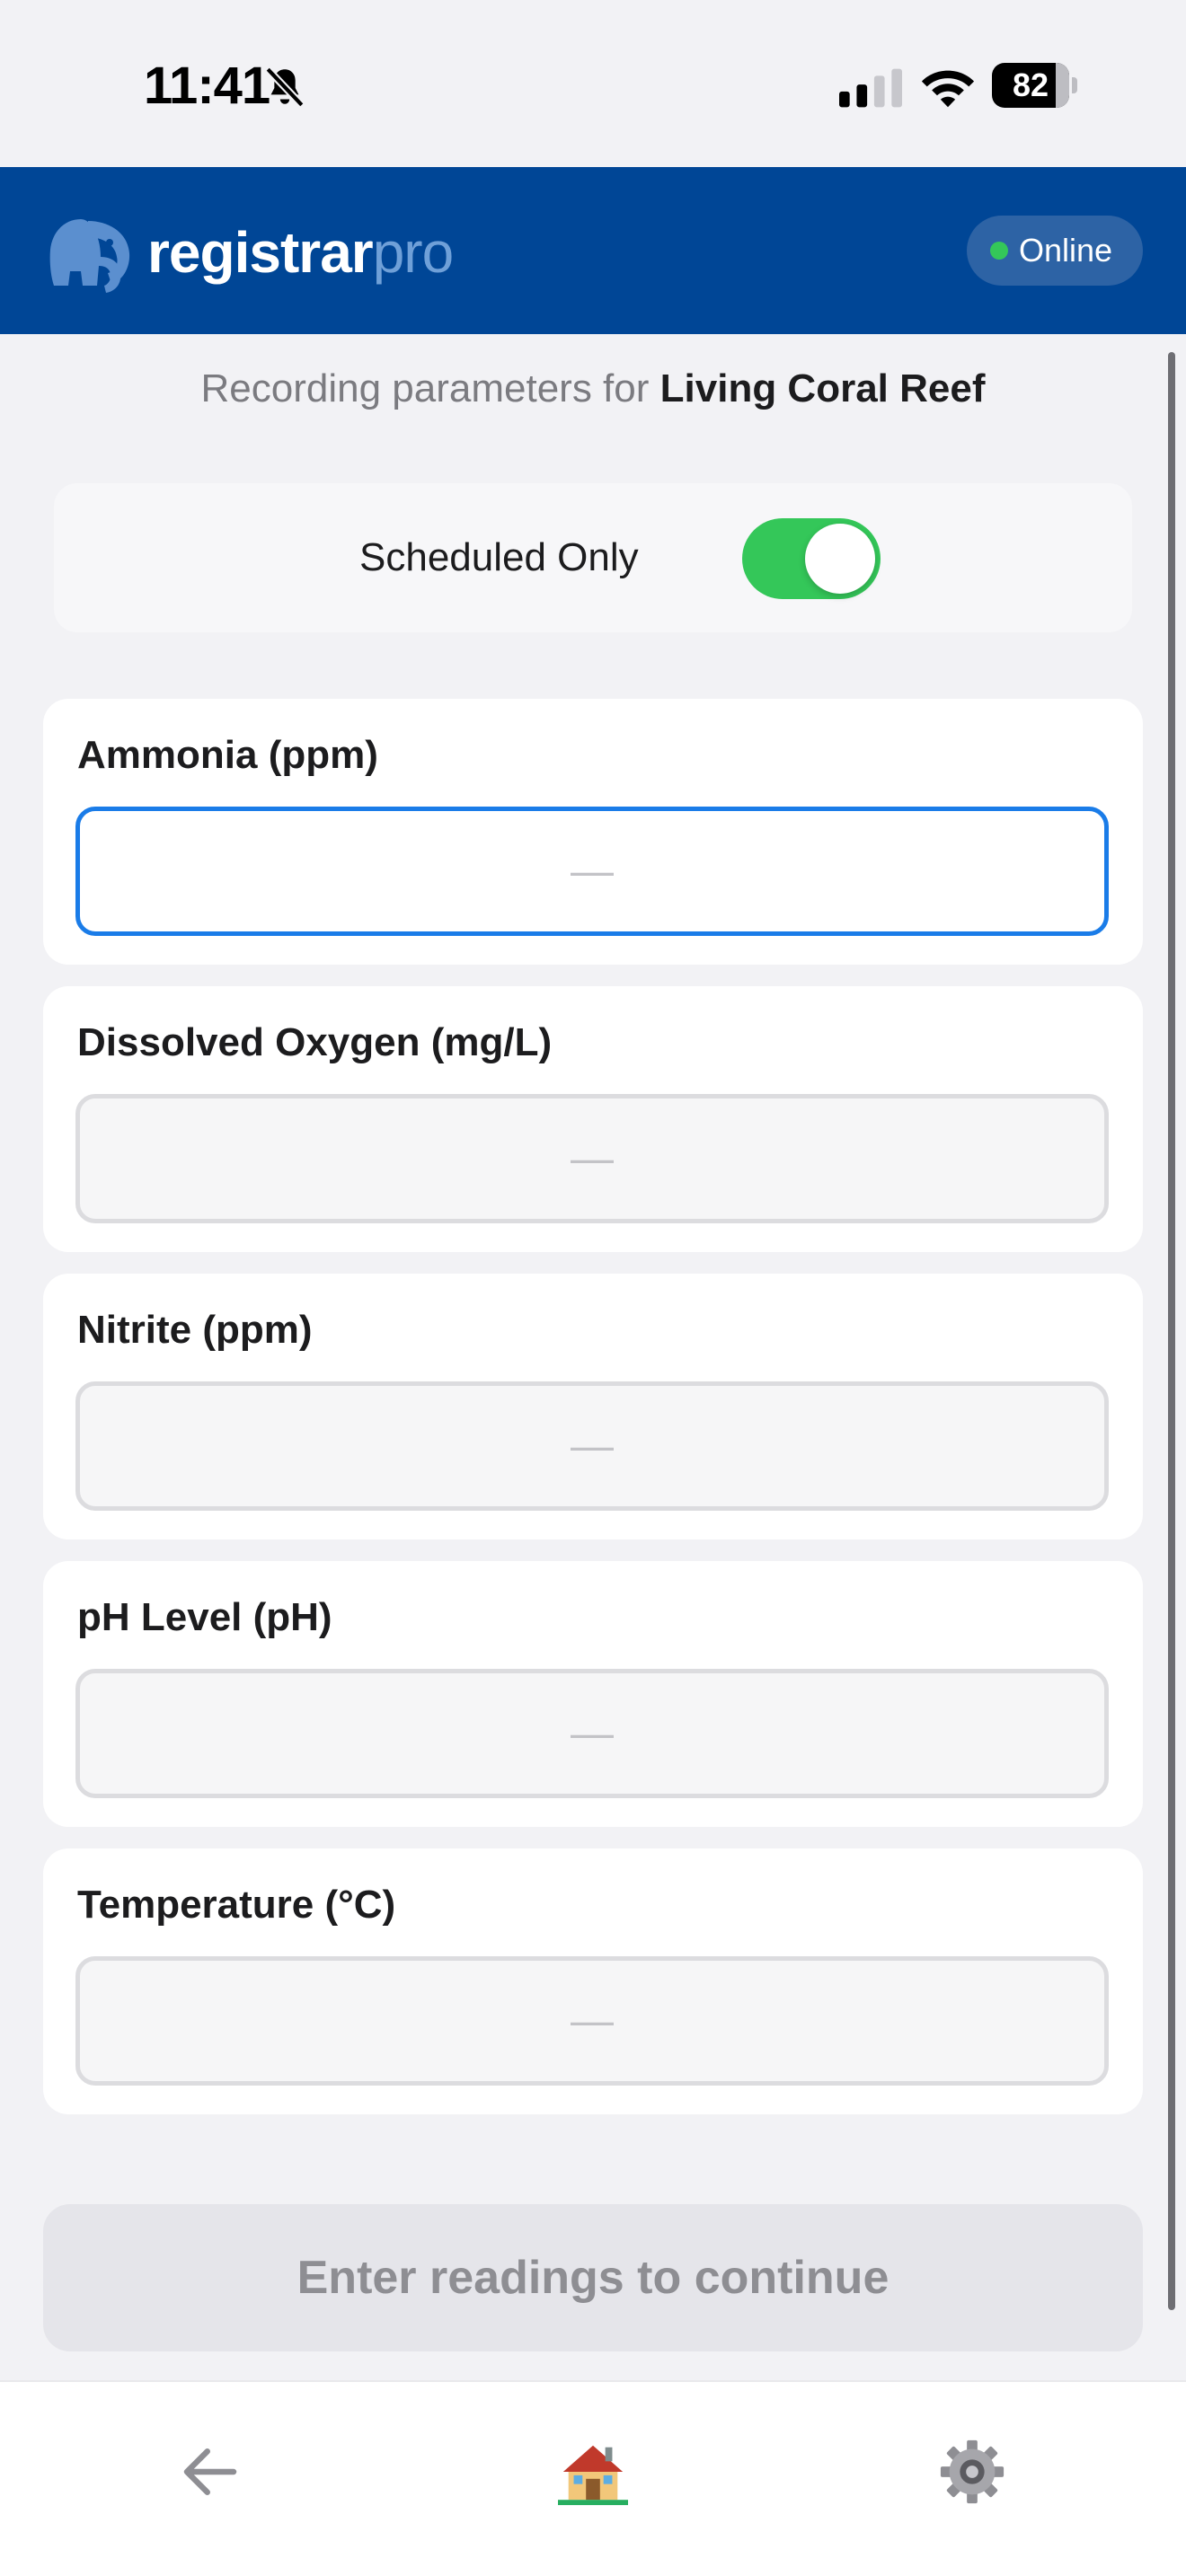 The image size is (1186, 2576). I want to click on scrollbar, so click(1171, 1331).